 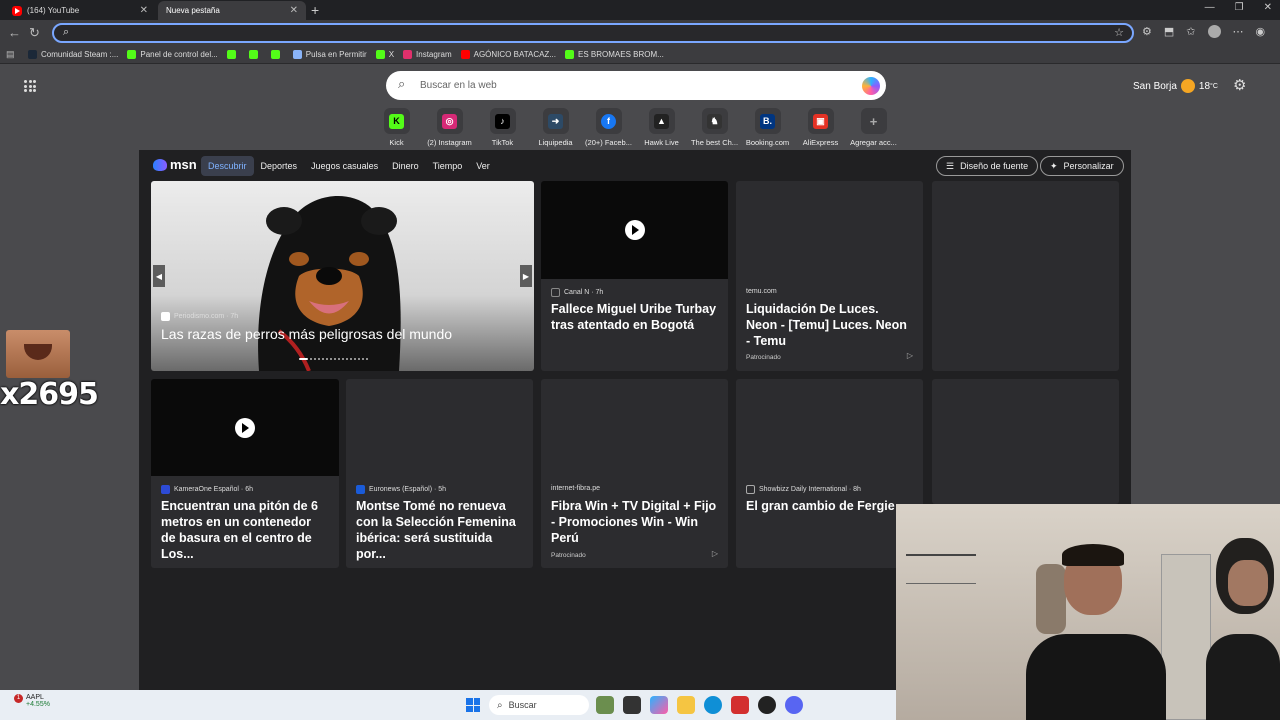 I want to click on msn-logo: msn, so click(x=175, y=164).